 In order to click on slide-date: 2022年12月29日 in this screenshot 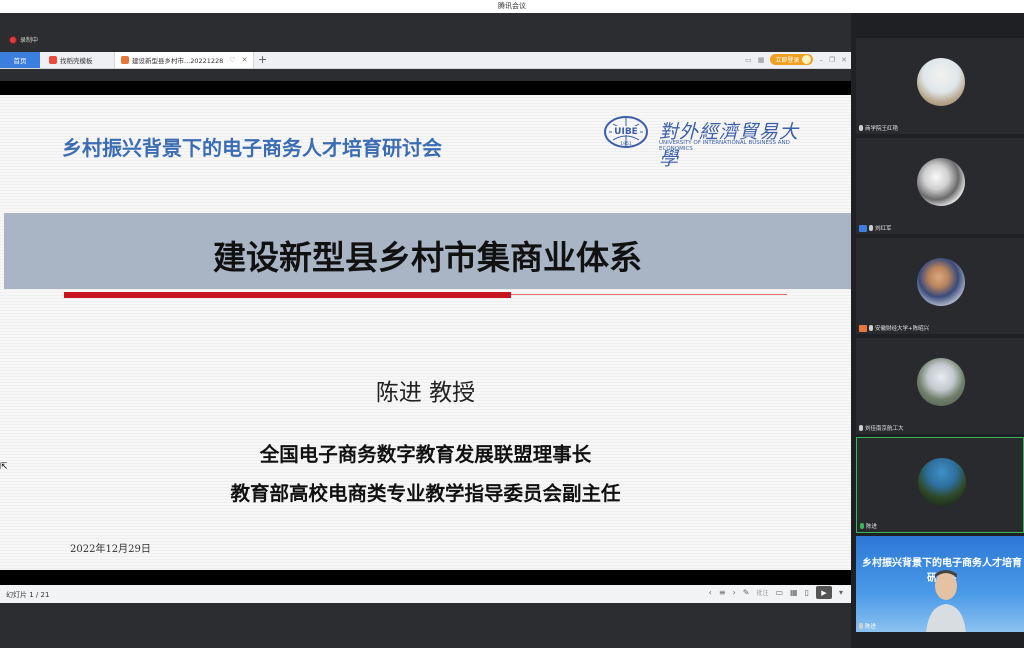, I will do `click(110, 549)`.